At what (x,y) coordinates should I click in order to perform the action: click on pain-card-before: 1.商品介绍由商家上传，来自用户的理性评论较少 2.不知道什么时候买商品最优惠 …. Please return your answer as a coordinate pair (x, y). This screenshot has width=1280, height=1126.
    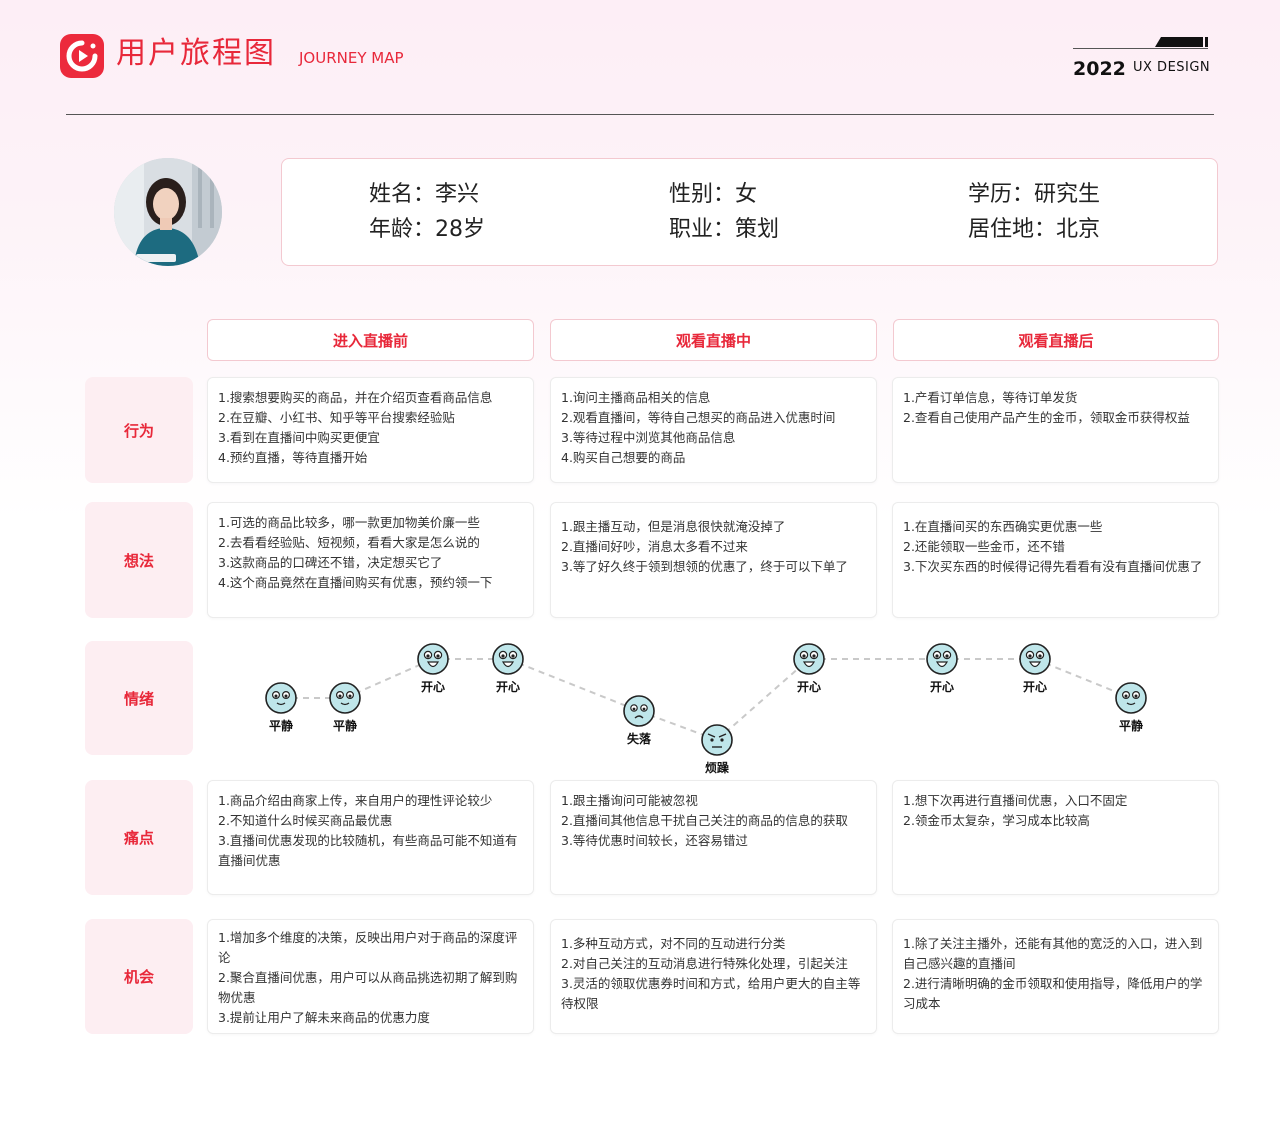
    Looking at the image, I should click on (370, 837).